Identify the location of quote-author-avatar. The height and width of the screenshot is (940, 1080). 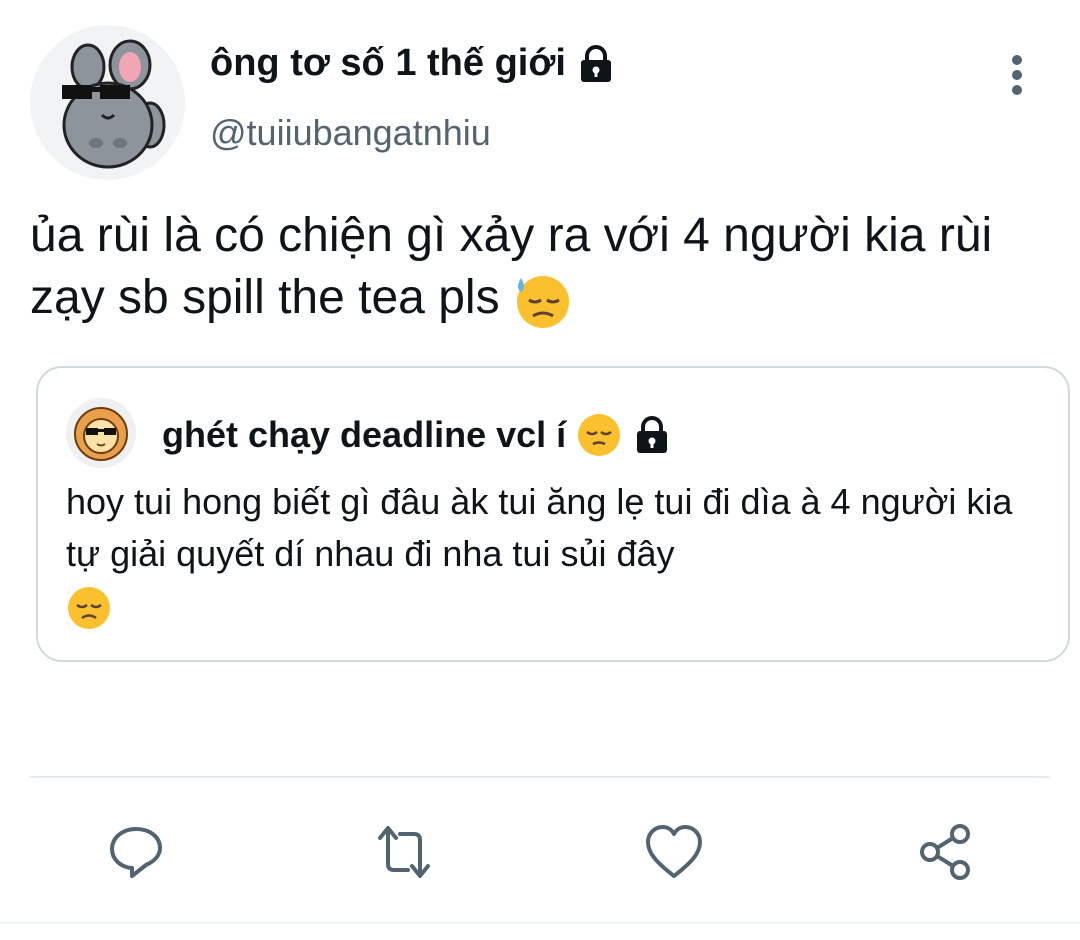
(101, 433).